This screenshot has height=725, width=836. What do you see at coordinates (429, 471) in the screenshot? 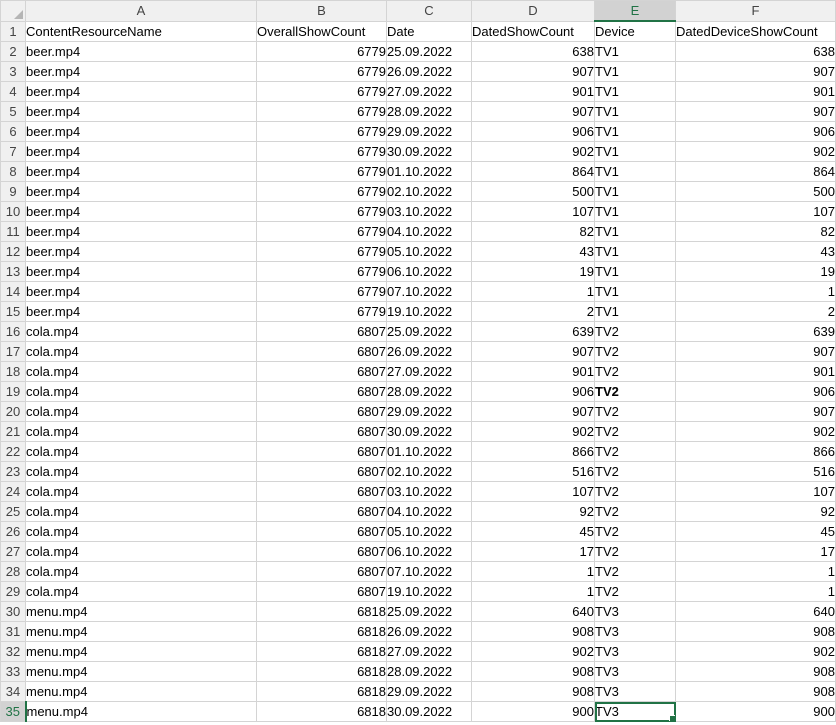
I see `table-cell: 02.10.2022` at bounding box center [429, 471].